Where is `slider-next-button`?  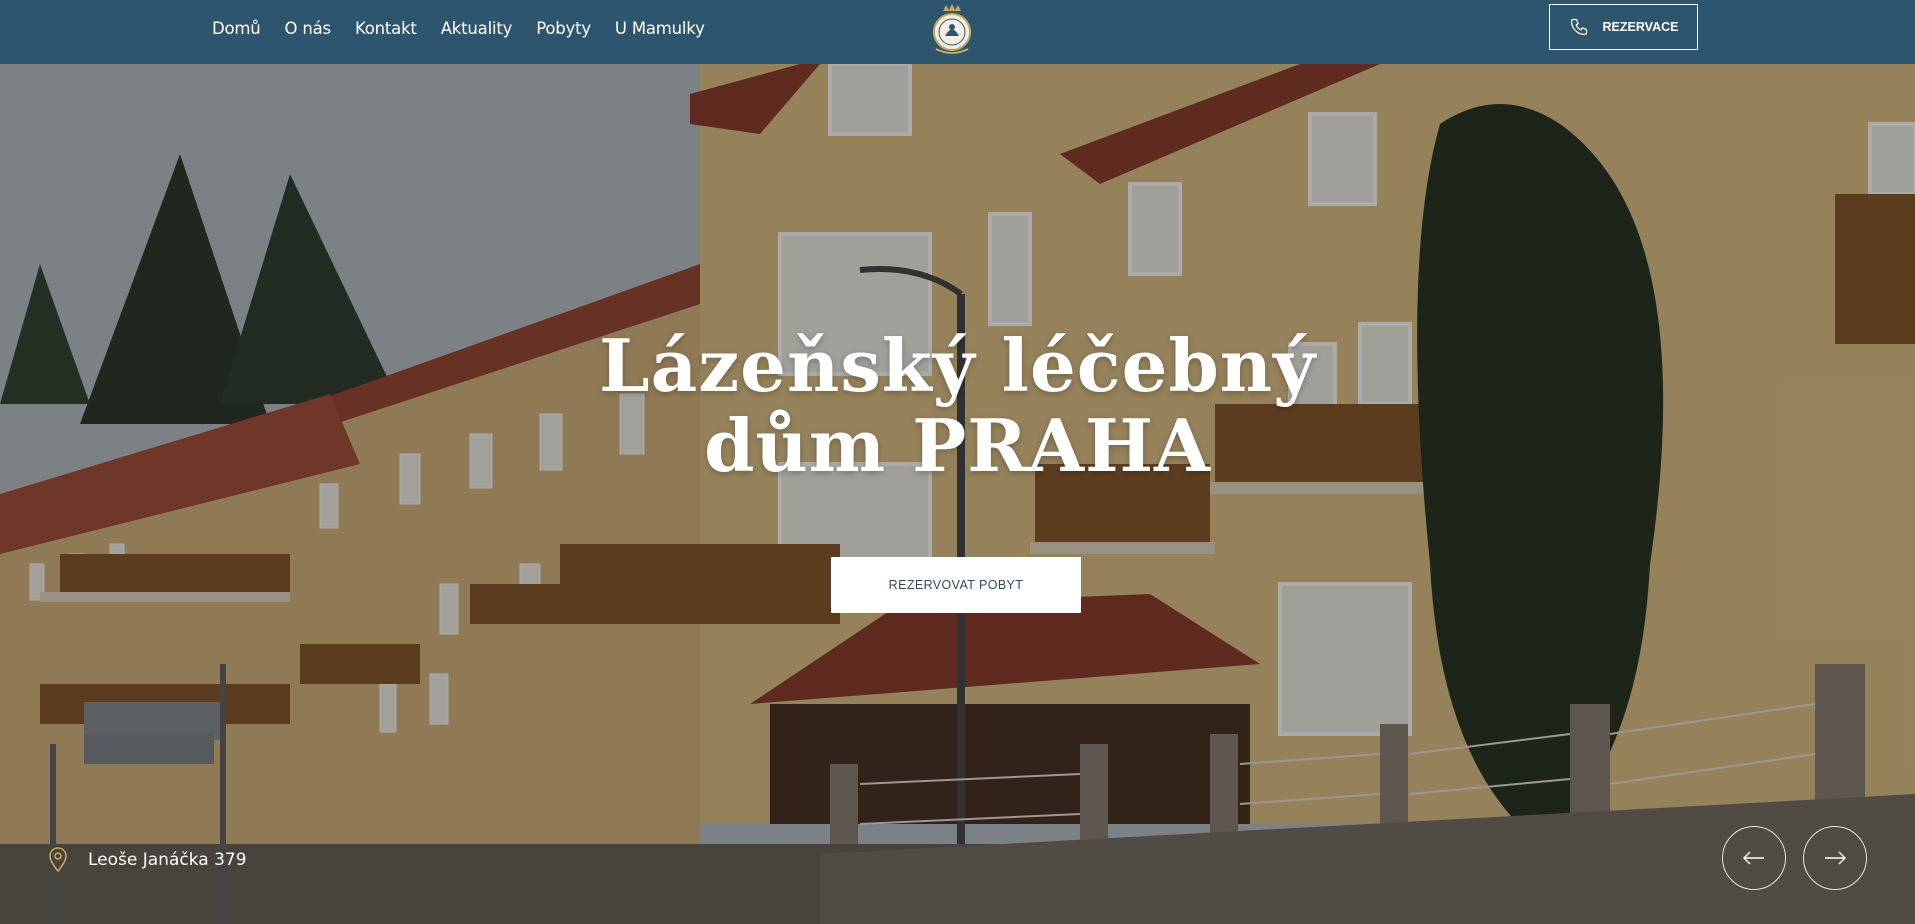 slider-next-button is located at coordinates (1835, 858).